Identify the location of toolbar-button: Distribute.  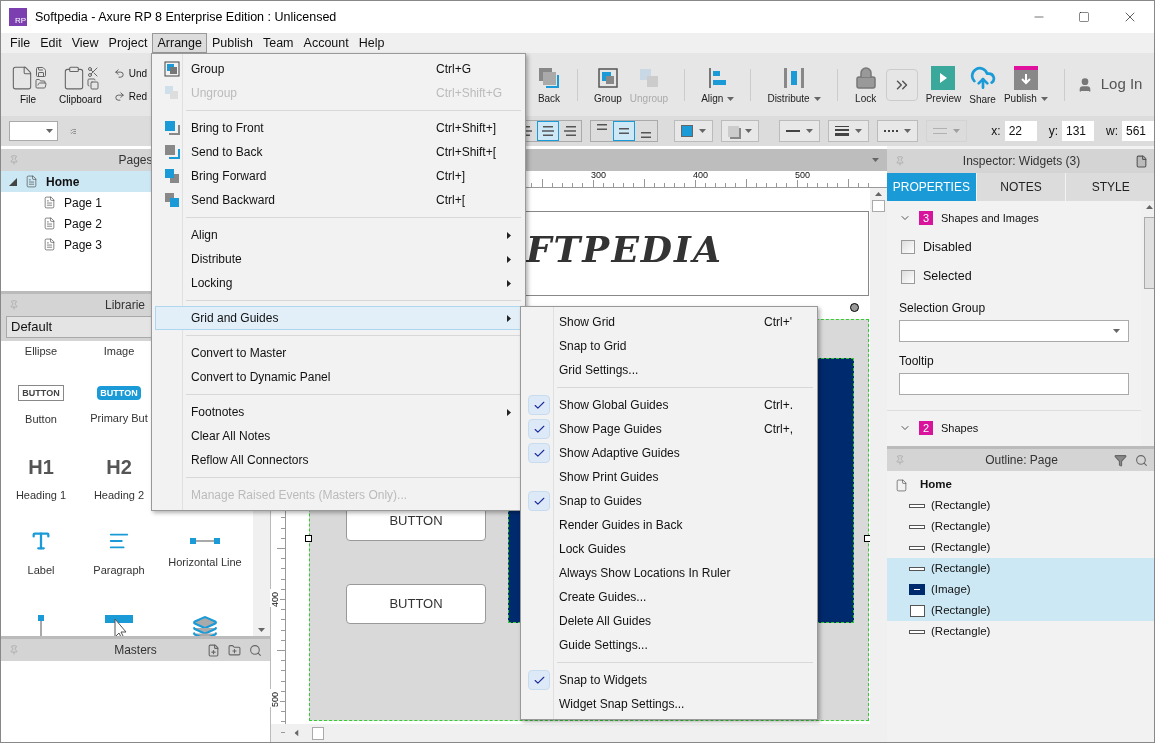
(794, 84).